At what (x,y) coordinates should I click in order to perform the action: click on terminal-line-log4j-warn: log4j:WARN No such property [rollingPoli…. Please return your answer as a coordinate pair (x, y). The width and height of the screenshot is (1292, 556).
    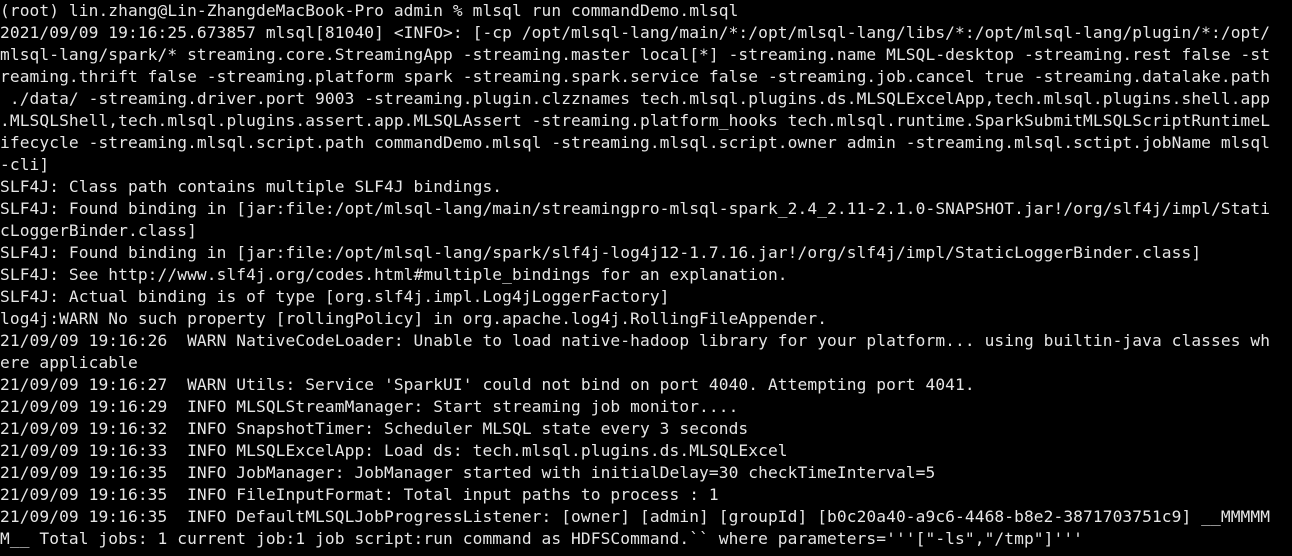
    Looking at the image, I should click on (414, 318).